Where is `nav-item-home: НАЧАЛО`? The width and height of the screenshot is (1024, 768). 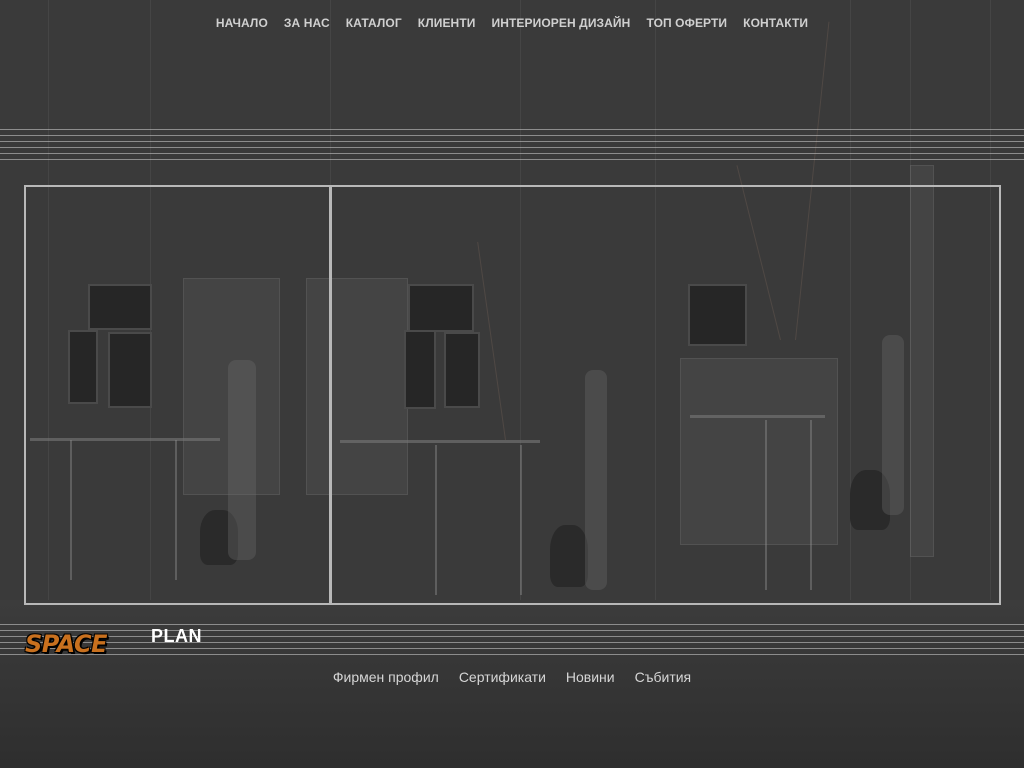
nav-item-home: НАЧАЛО is located at coordinates (242, 23).